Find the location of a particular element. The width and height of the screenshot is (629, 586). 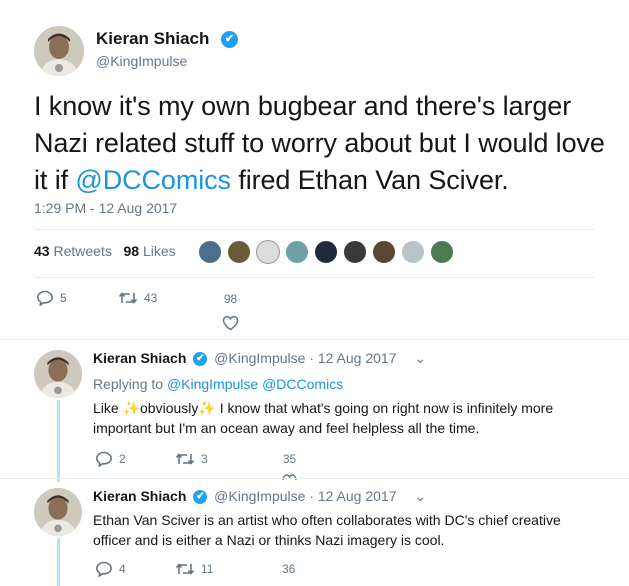

like-count: 35 is located at coordinates (289, 459).